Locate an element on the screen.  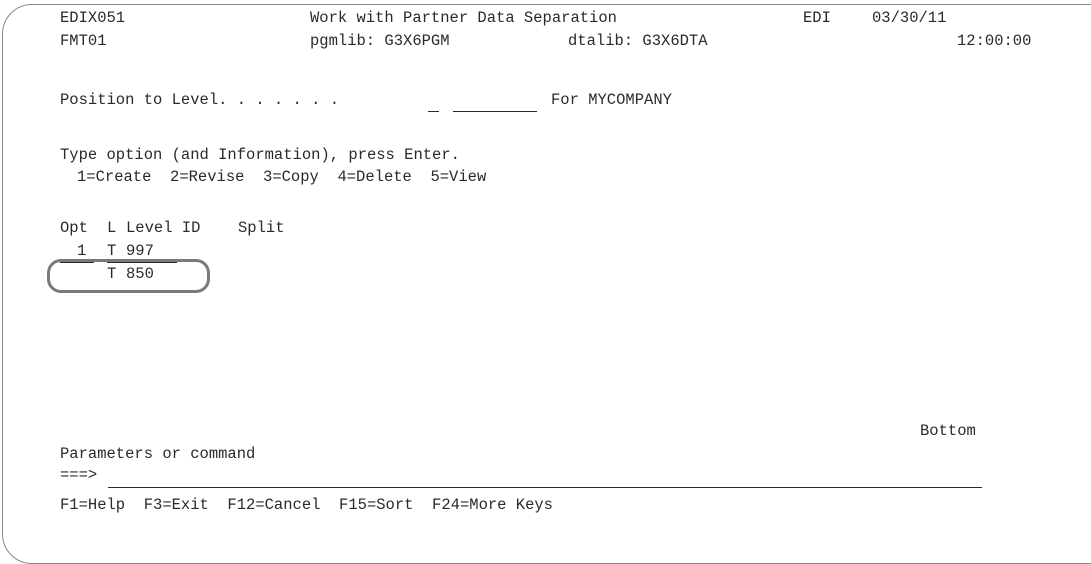
column-header-split: Split is located at coordinates (261, 228).